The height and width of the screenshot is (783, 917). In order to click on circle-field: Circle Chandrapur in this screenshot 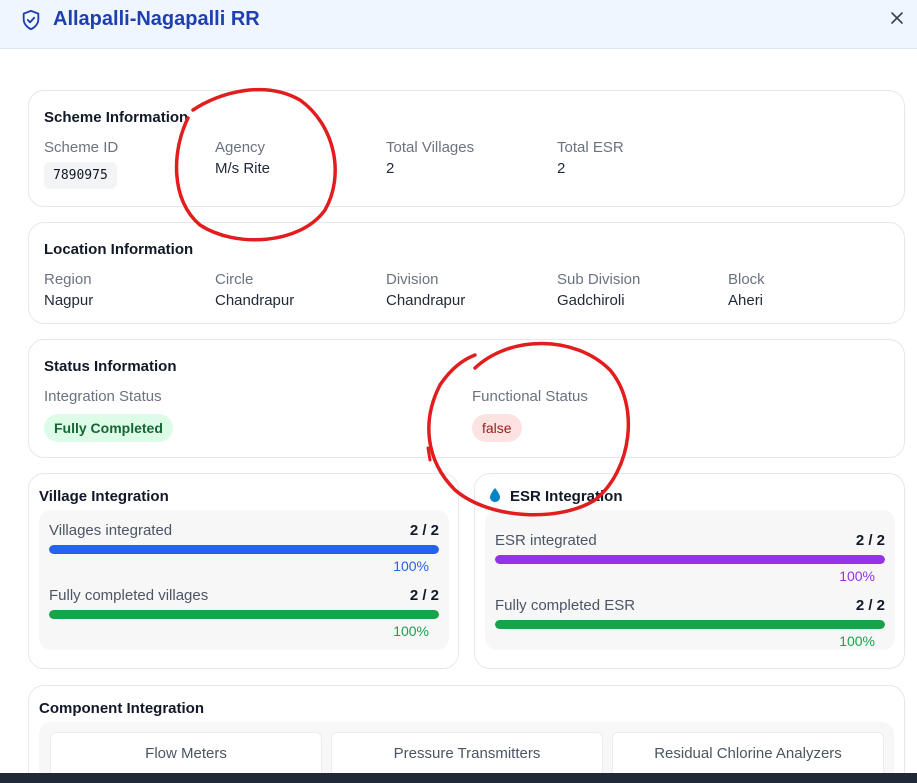, I will do `click(254, 290)`.